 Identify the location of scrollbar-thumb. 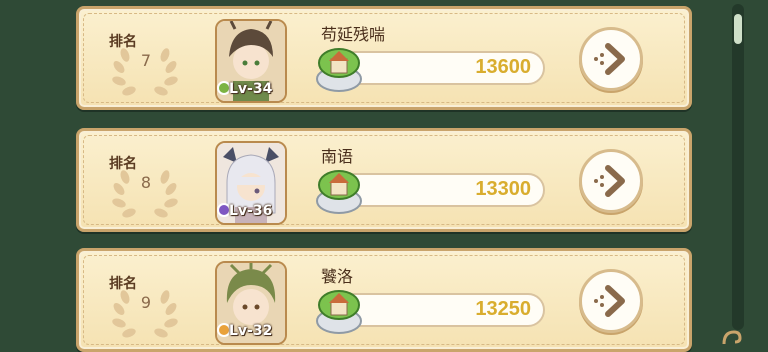
(738, 29).